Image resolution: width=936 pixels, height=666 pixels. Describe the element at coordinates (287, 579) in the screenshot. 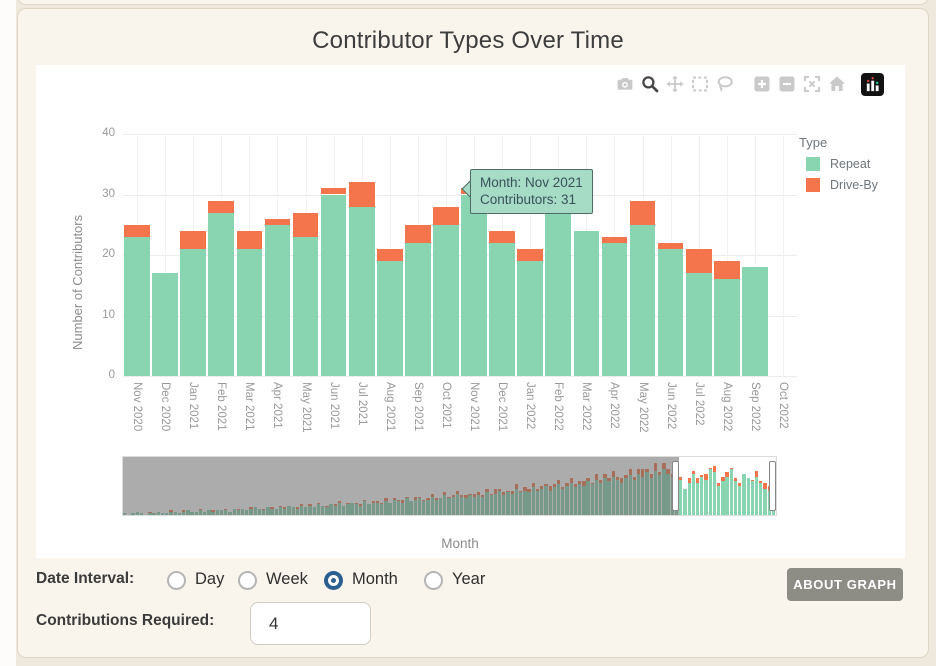

I see `radio-label-week: Week` at that location.